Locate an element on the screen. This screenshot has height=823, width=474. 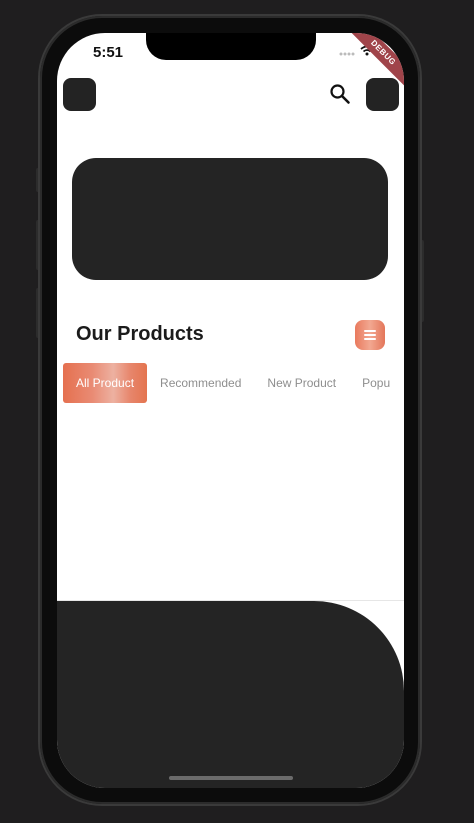
tab-all-product: All Product is located at coordinates (105, 383).